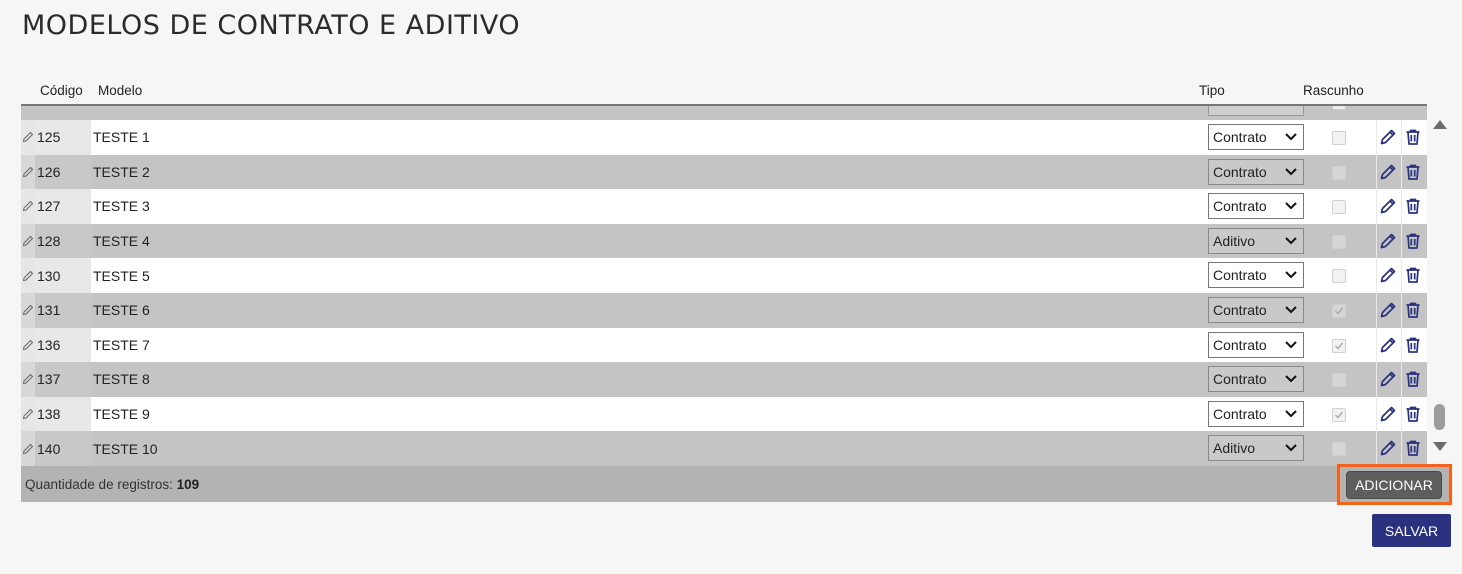 The image size is (1462, 574). What do you see at coordinates (724, 241) in the screenshot?
I see `table-row: 128 TESTE 4 Aditivo` at bounding box center [724, 241].